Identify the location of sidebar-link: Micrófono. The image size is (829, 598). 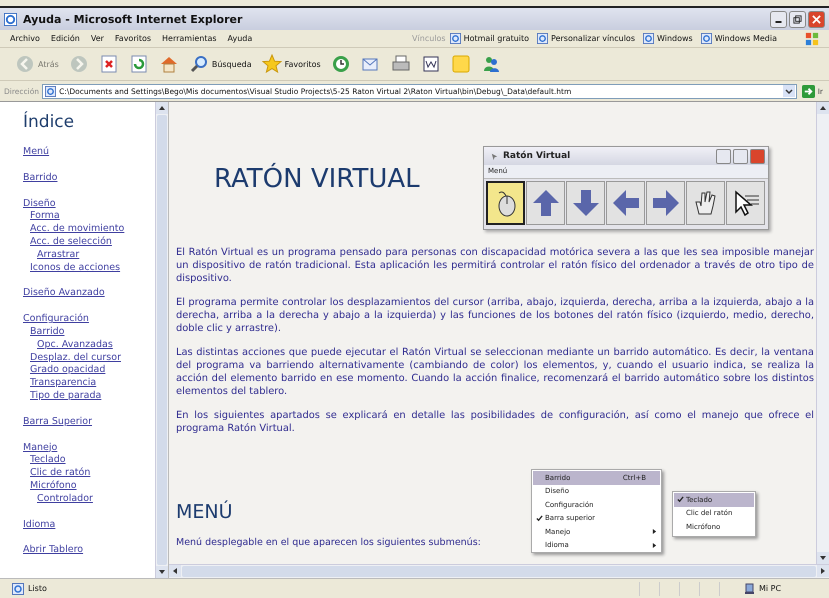
(53, 486).